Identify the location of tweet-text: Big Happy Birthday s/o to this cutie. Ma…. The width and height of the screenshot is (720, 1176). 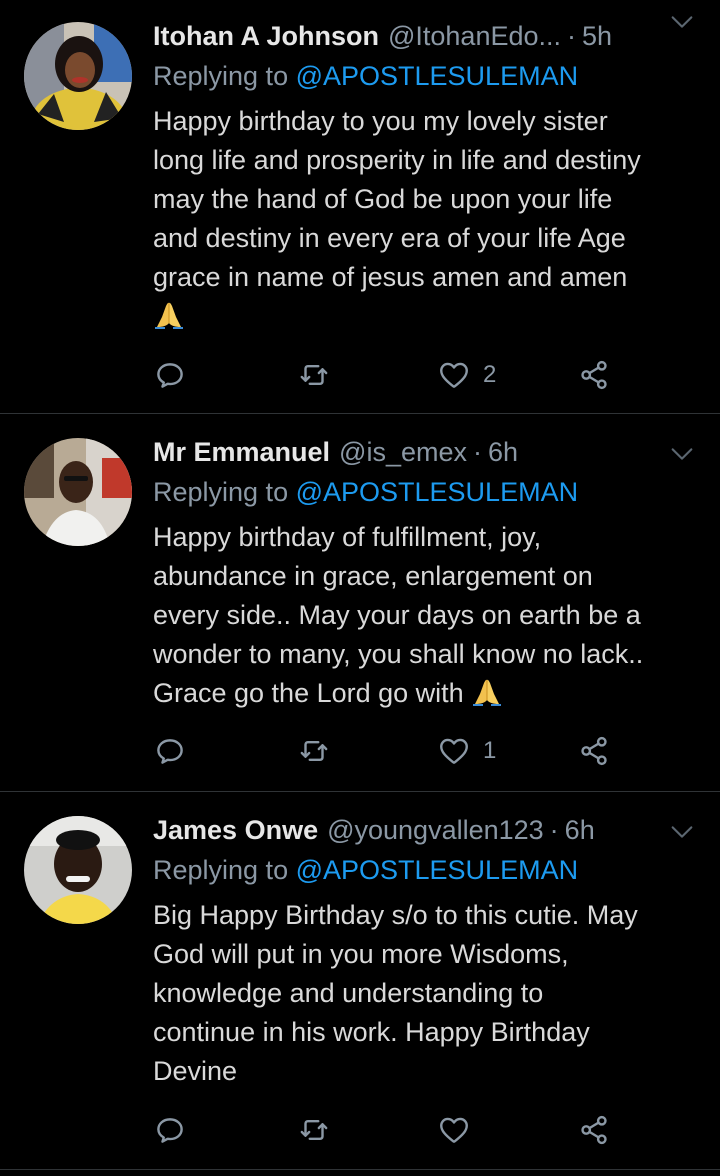
(433, 993).